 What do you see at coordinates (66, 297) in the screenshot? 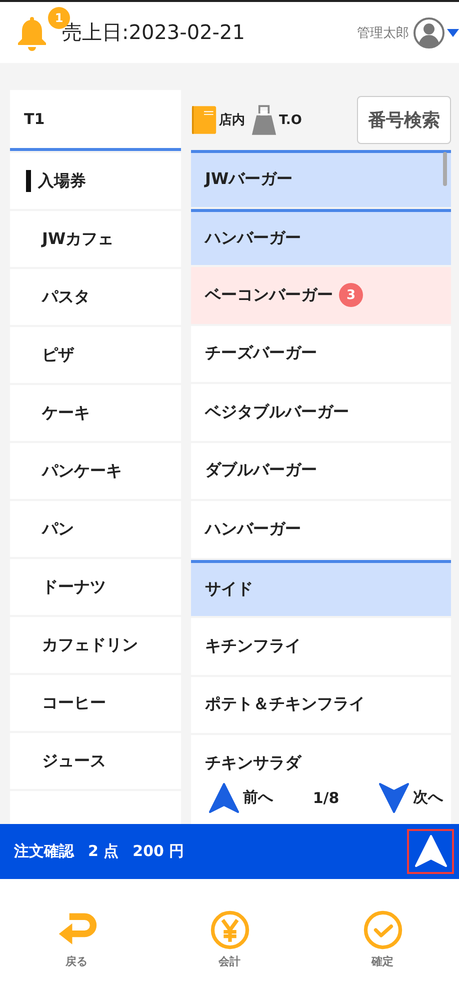
I see `category-label: パスタ` at bounding box center [66, 297].